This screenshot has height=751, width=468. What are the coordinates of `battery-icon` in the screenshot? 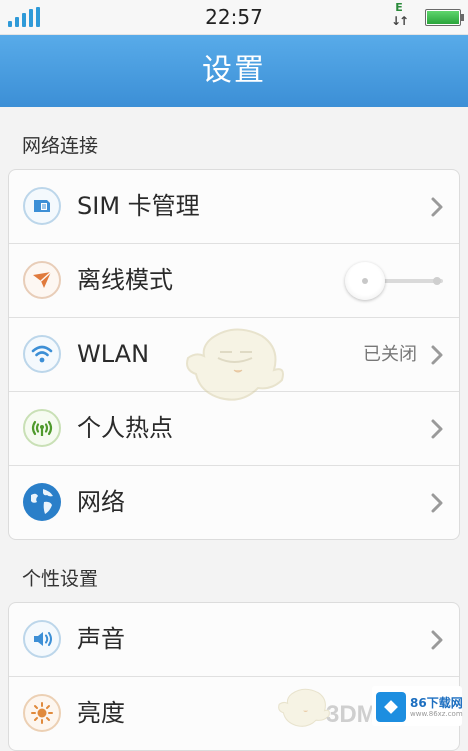 It's located at (444, 17).